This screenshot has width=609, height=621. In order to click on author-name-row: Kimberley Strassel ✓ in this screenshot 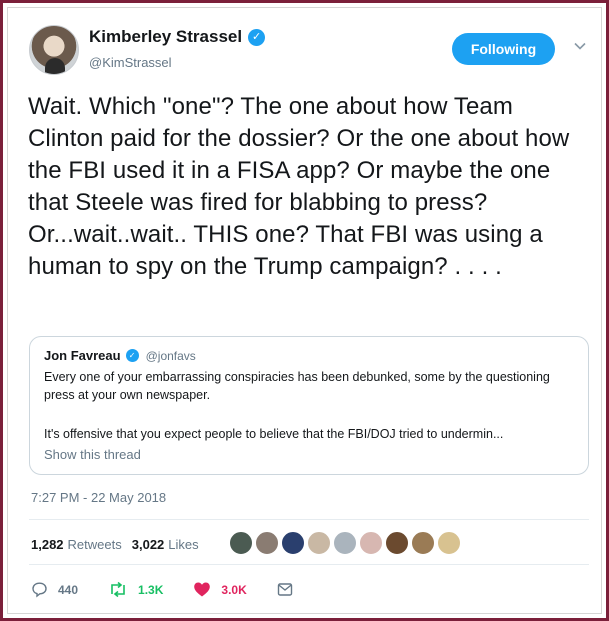, I will do `click(177, 37)`.